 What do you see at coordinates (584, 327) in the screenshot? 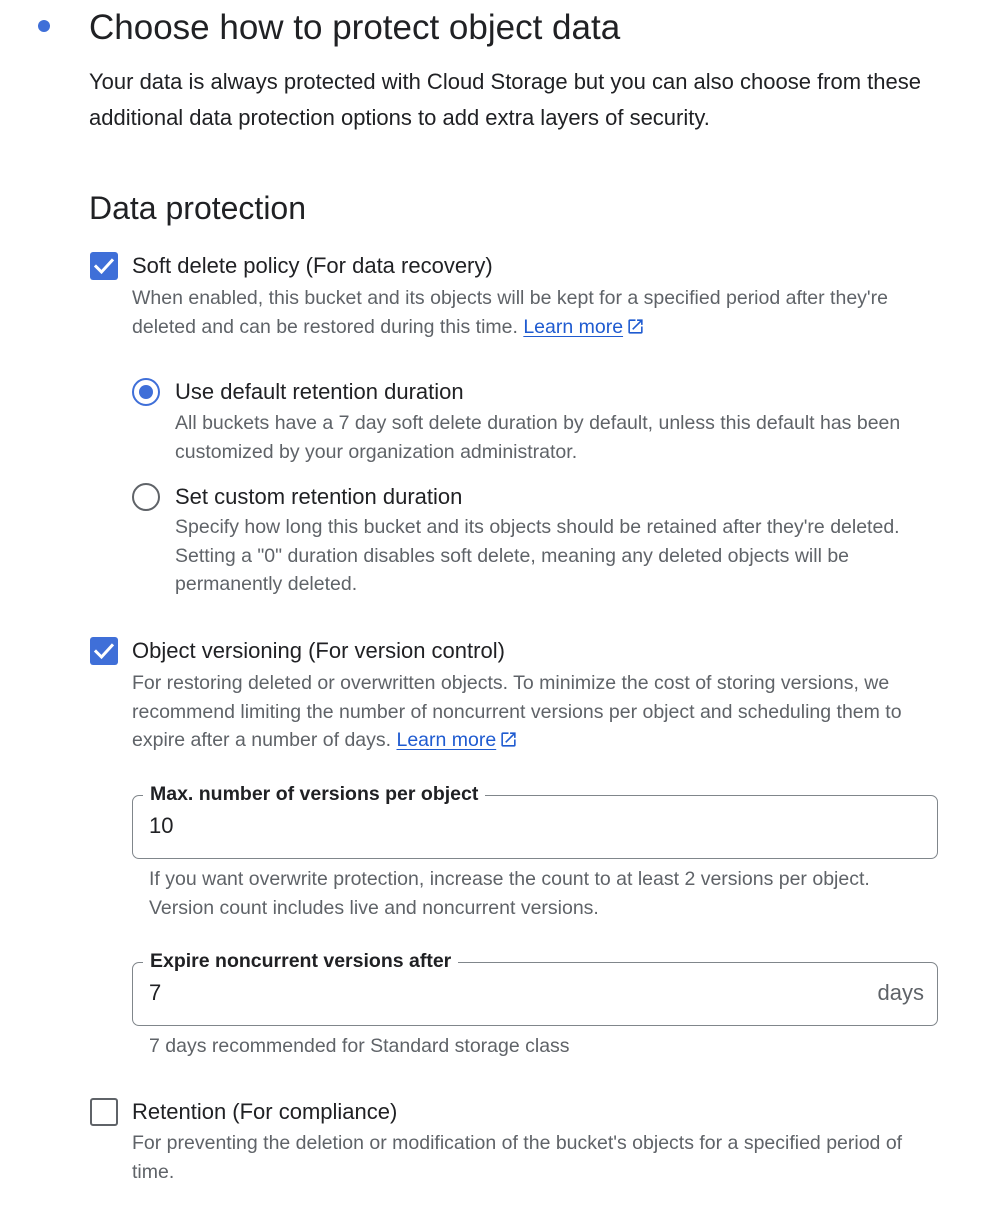
I see `soft-delete-learn-more-link: Learn more` at bounding box center [584, 327].